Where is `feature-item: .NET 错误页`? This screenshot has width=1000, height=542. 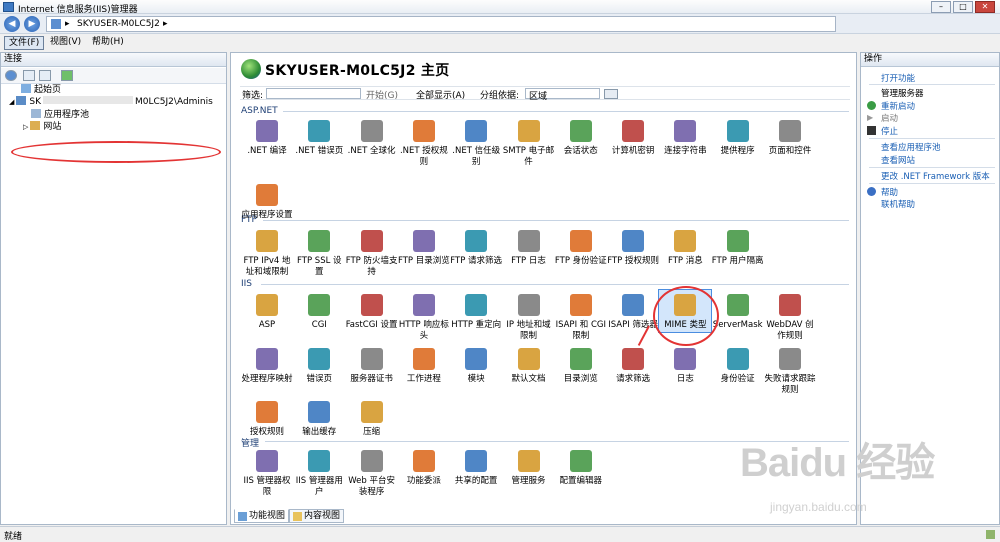 feature-item: .NET 错误页 is located at coordinates (319, 147).